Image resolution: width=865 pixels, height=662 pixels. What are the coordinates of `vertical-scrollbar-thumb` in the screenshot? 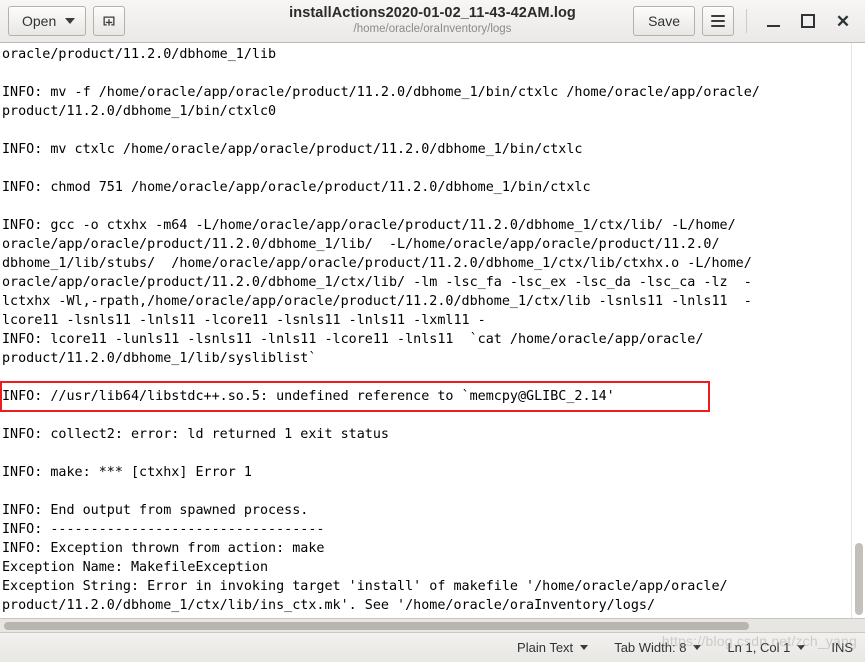 It's located at (859, 579).